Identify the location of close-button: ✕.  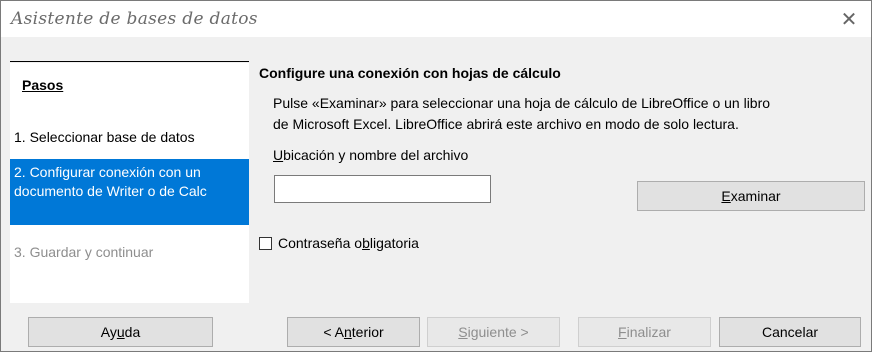
(849, 19).